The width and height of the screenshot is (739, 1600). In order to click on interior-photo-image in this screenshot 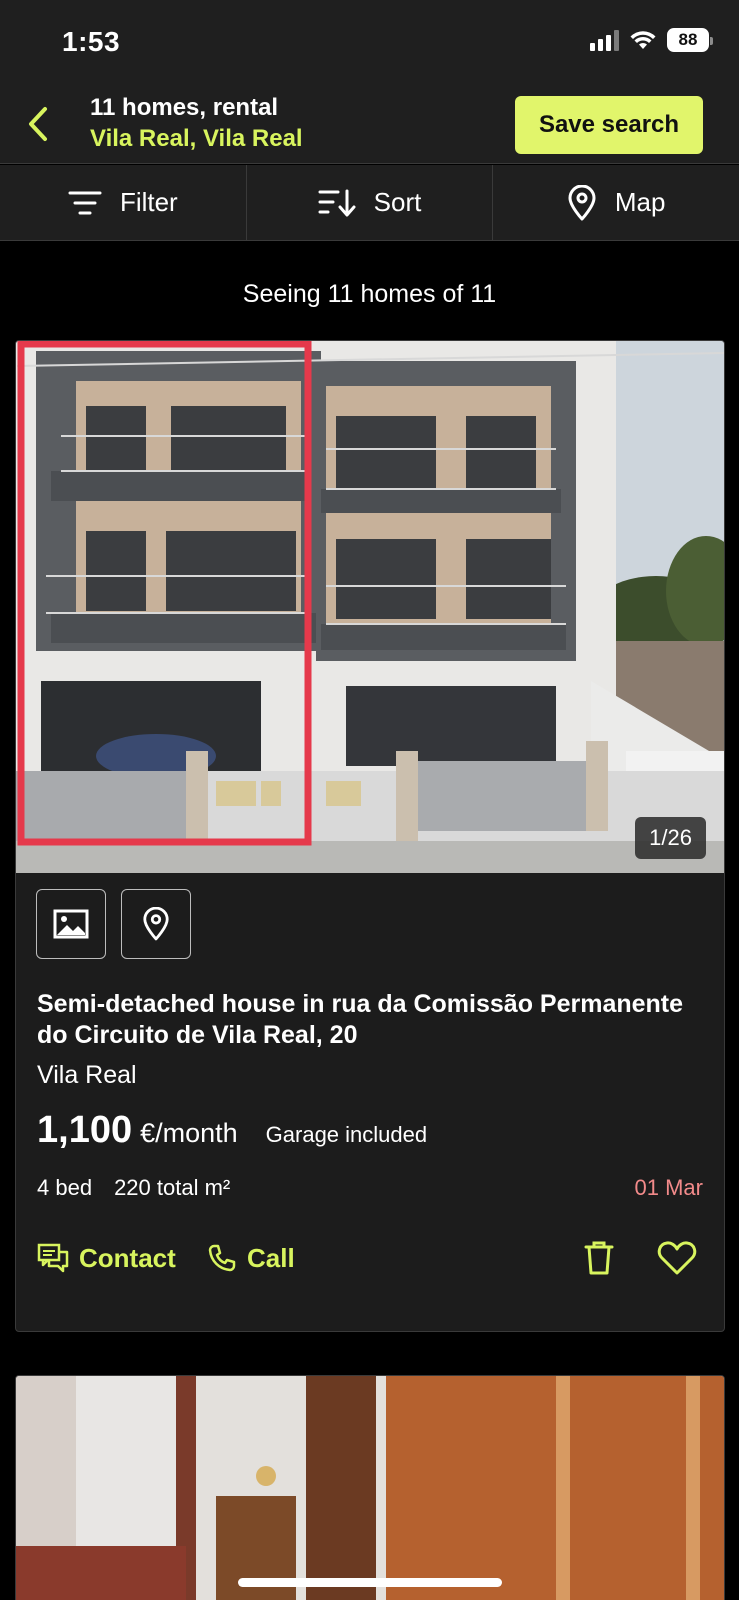, I will do `click(370, 1488)`.